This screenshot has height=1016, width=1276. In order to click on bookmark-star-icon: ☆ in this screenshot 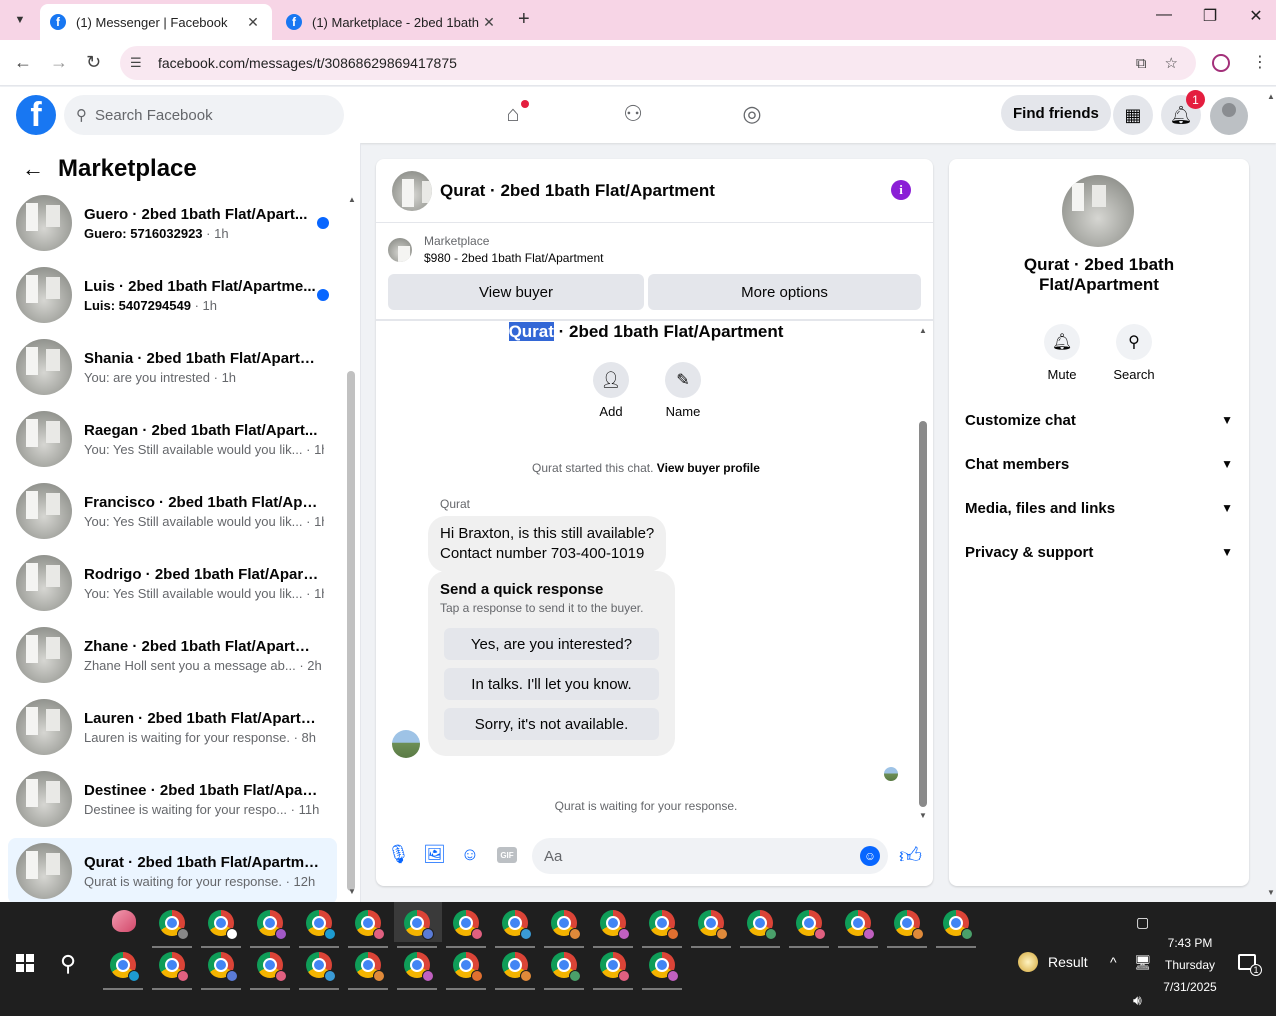, I will do `click(1171, 63)`.